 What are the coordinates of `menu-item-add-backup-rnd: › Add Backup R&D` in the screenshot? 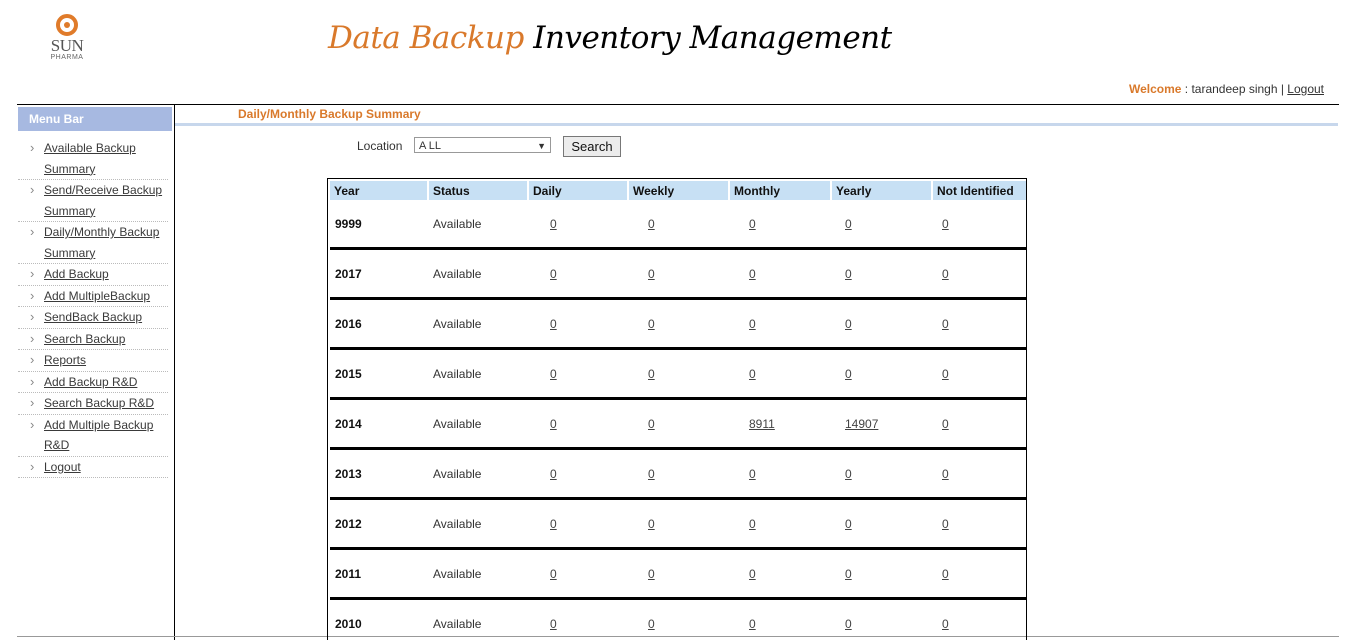 It's located at (93, 382).